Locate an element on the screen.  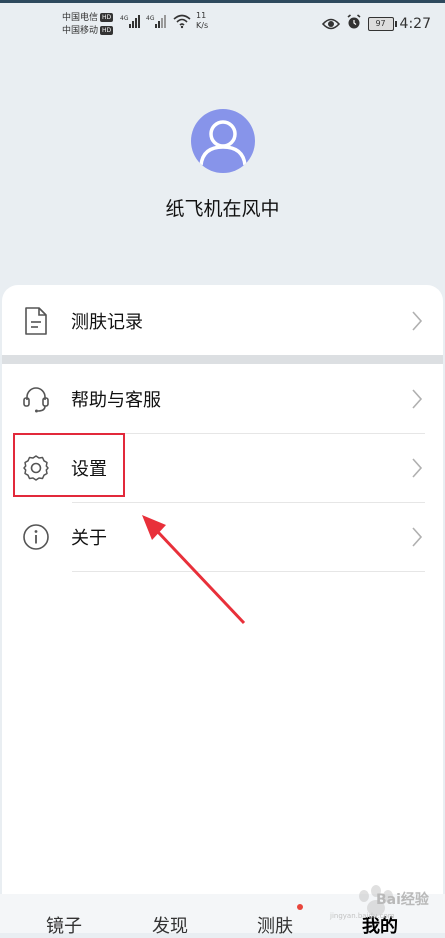
watermark-subtext: jingyan.baidu.com is located at coordinates (362, 916).